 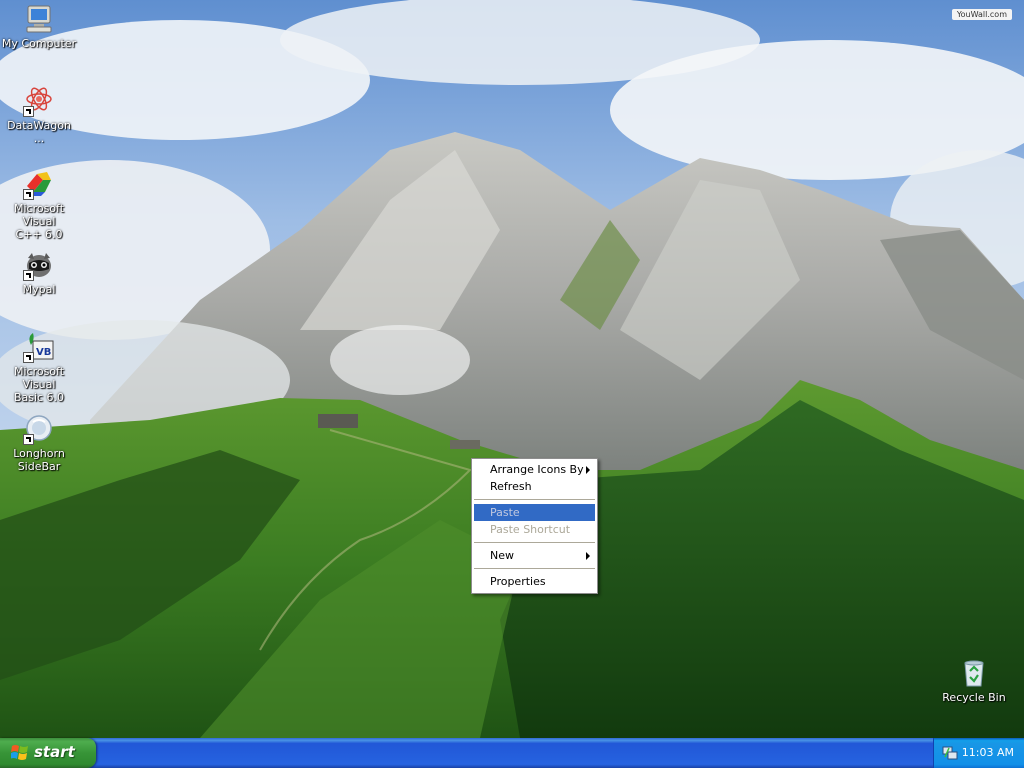 I want to click on windows-flag-icon, so click(x=19, y=752).